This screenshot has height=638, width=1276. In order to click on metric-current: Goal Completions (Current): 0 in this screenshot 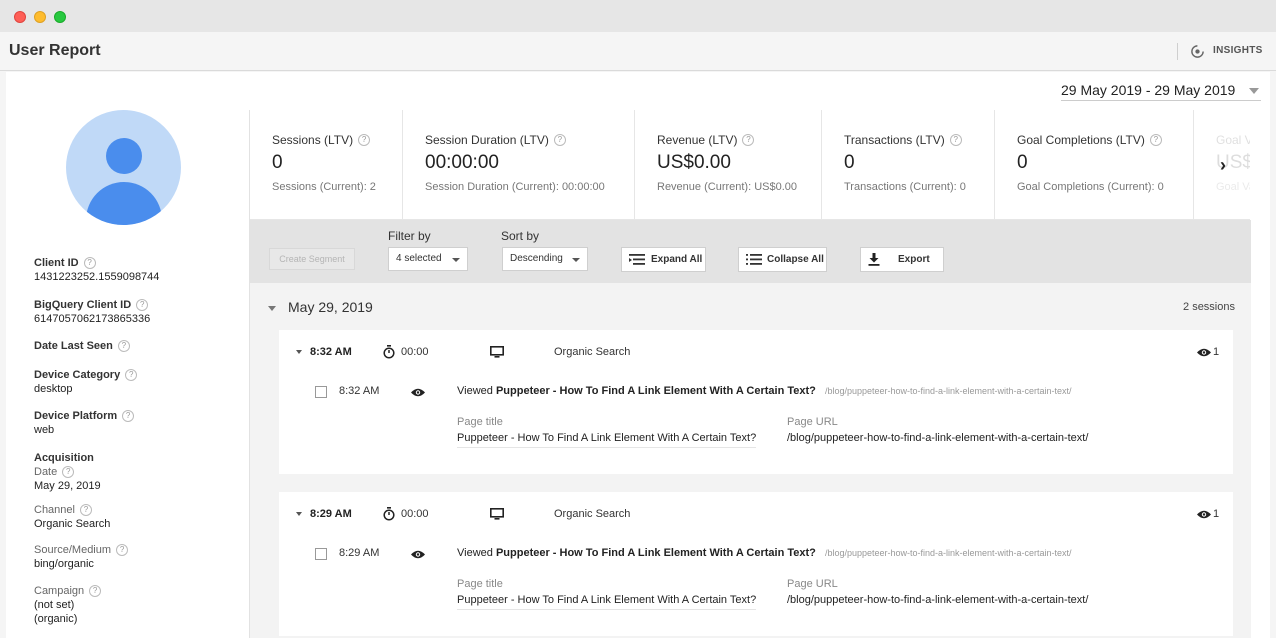, I will do `click(1090, 187)`.